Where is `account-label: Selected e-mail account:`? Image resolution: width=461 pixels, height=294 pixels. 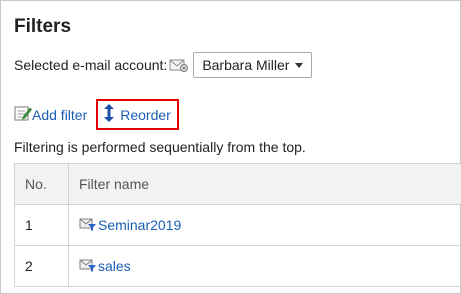
account-label: Selected e-mail account: is located at coordinates (91, 65).